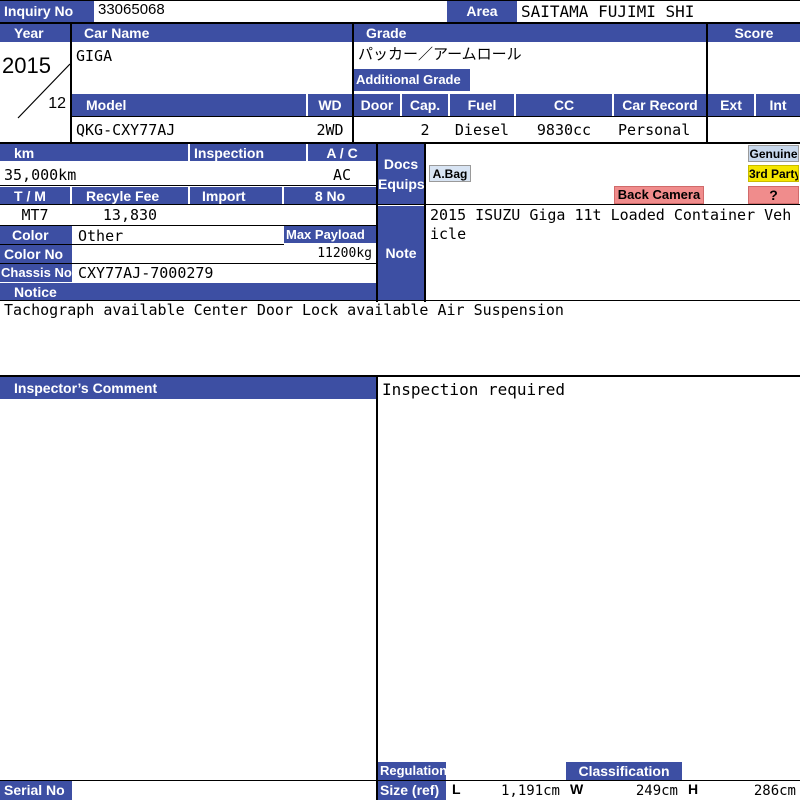  I want to click on km-label: km, so click(94, 152).